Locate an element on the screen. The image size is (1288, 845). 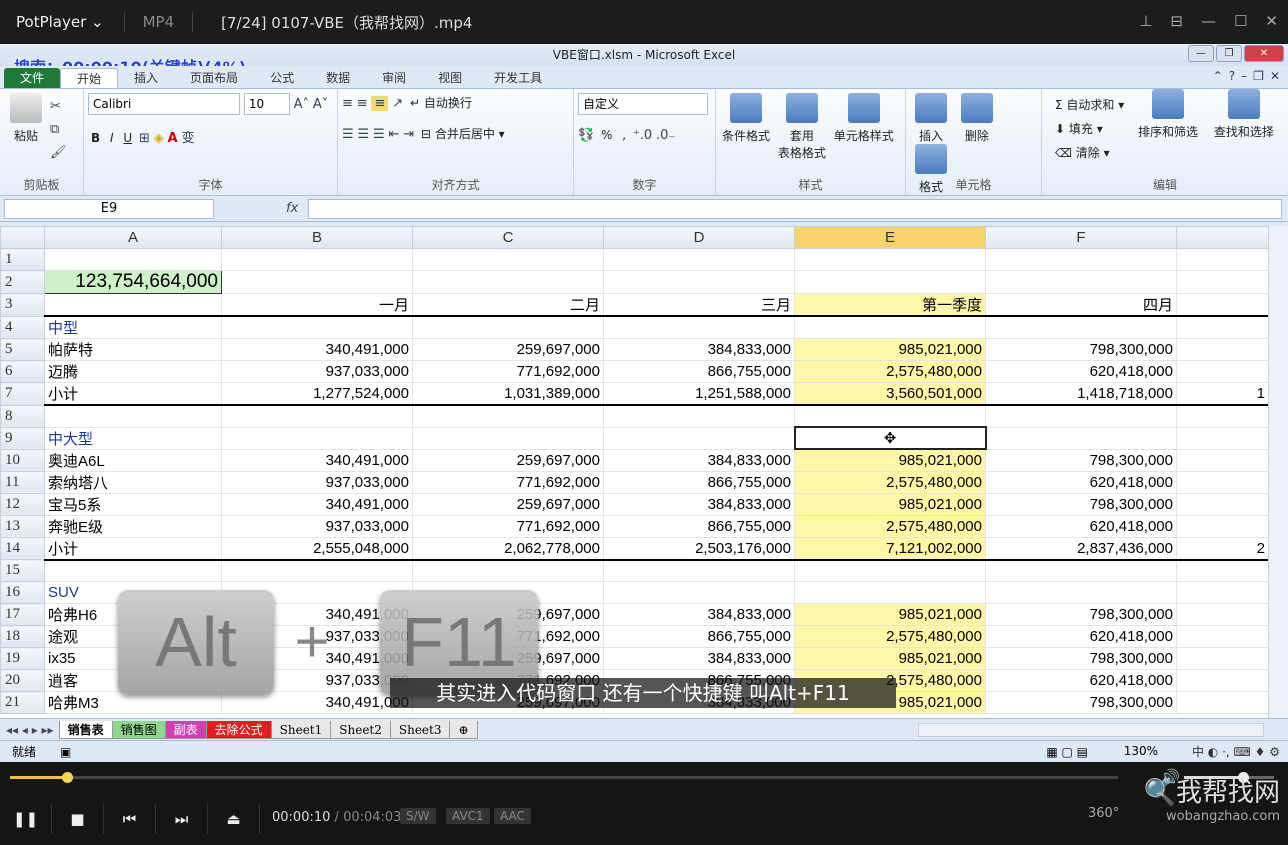
mini-icon: ⊟ is located at coordinates (1176, 21).